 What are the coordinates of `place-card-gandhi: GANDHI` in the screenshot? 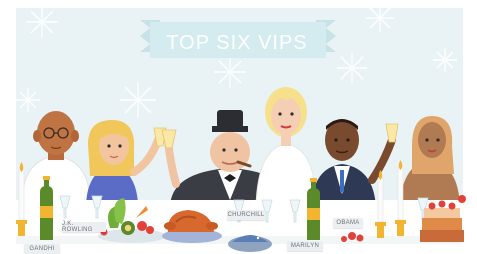 It's located at (42, 249).